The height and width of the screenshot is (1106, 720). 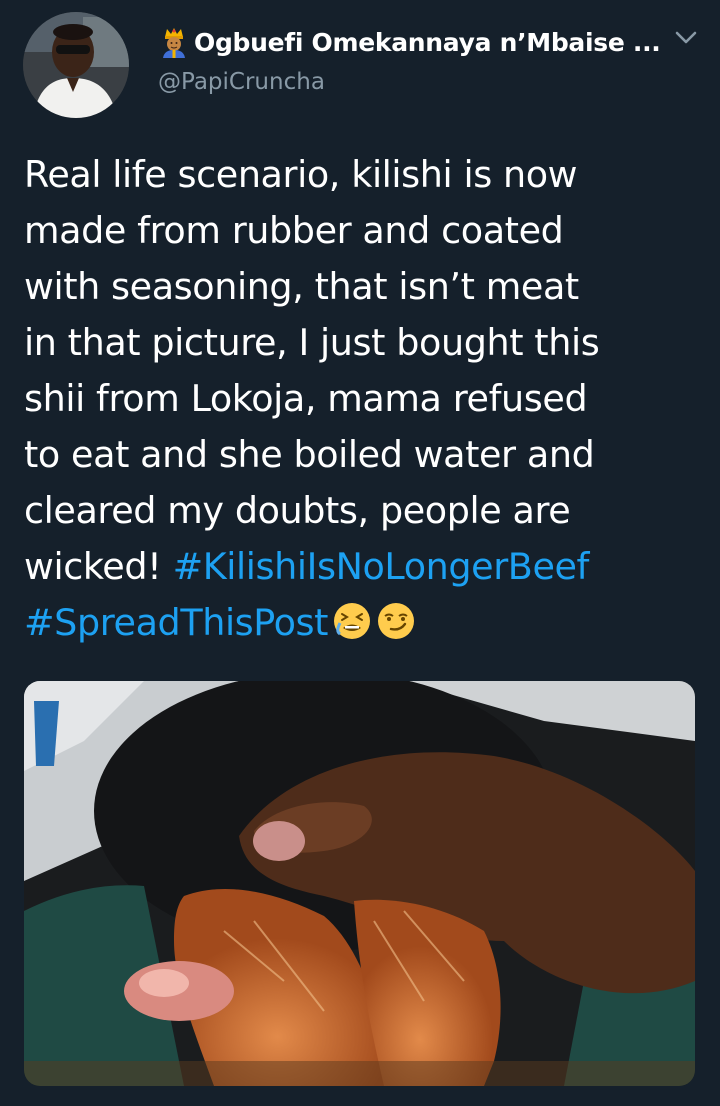 What do you see at coordinates (301, 174) in the screenshot?
I see `tweet-text-line: Real life scenario, kilishi is now` at bounding box center [301, 174].